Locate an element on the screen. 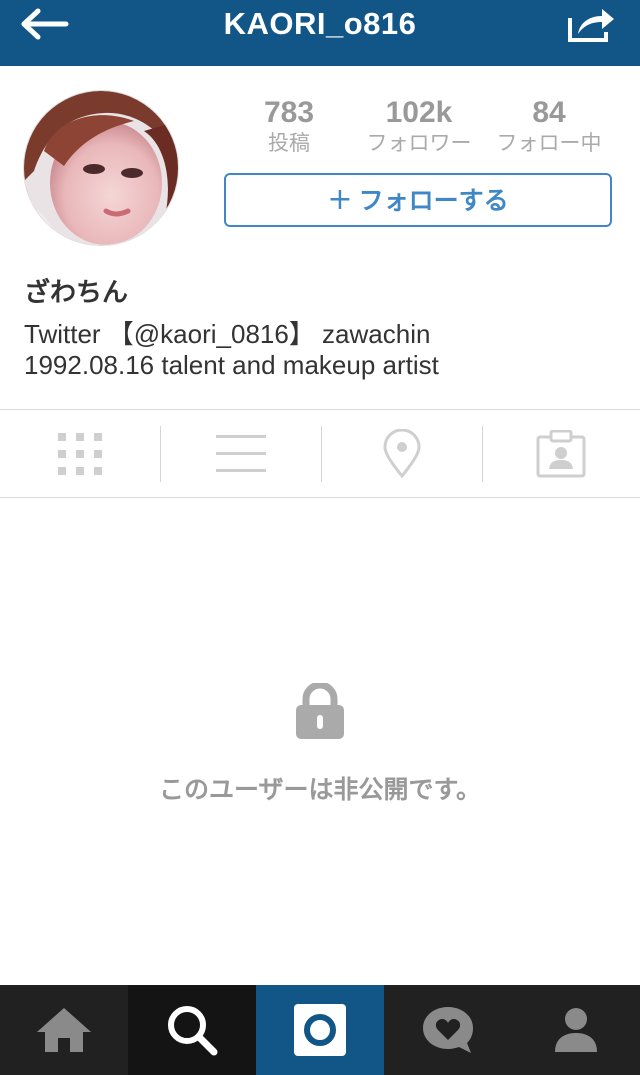 This screenshot has height=1075, width=640. nav-search is located at coordinates (192, 1030).